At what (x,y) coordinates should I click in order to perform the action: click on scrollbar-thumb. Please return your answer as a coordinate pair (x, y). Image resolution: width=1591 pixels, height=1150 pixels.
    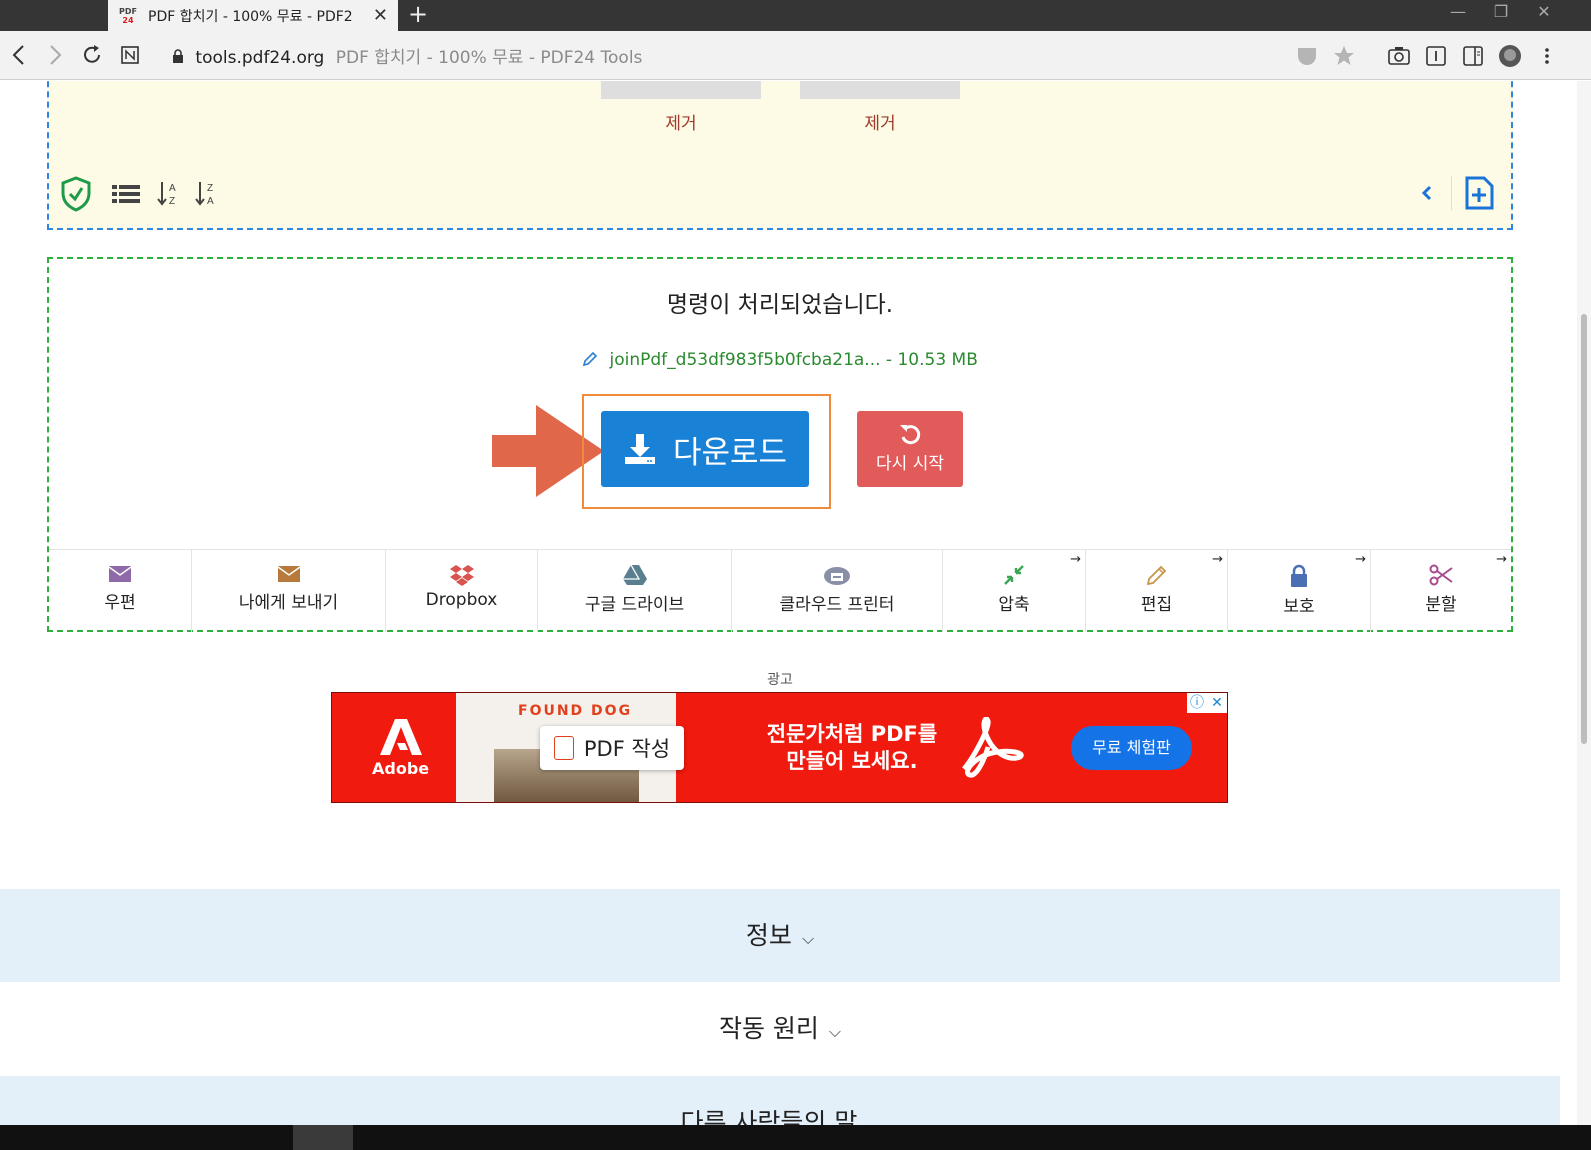
    Looking at the image, I should click on (1584, 529).